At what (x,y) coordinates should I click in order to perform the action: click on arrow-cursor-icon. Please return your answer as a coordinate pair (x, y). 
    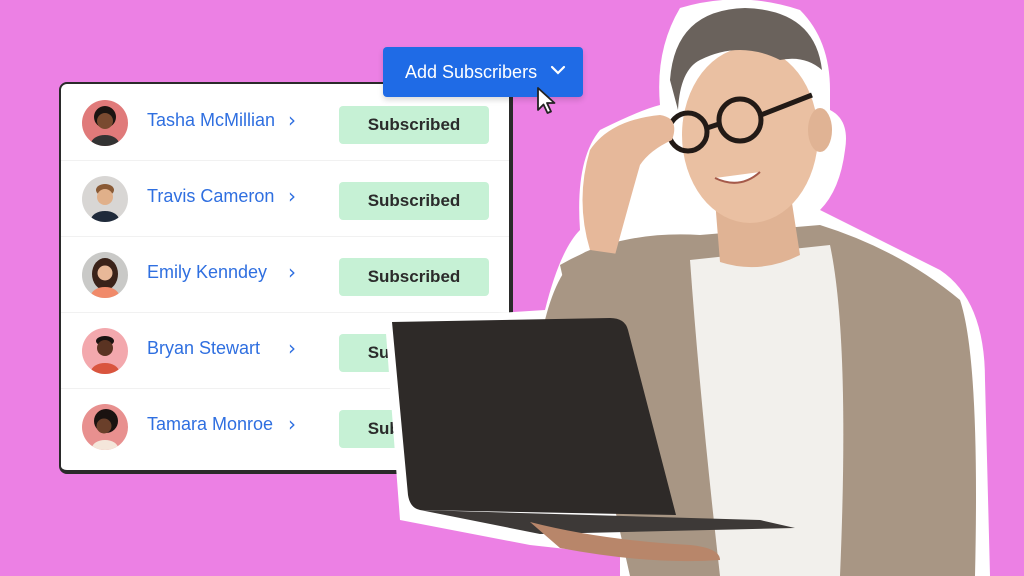
    Looking at the image, I should click on (547, 103).